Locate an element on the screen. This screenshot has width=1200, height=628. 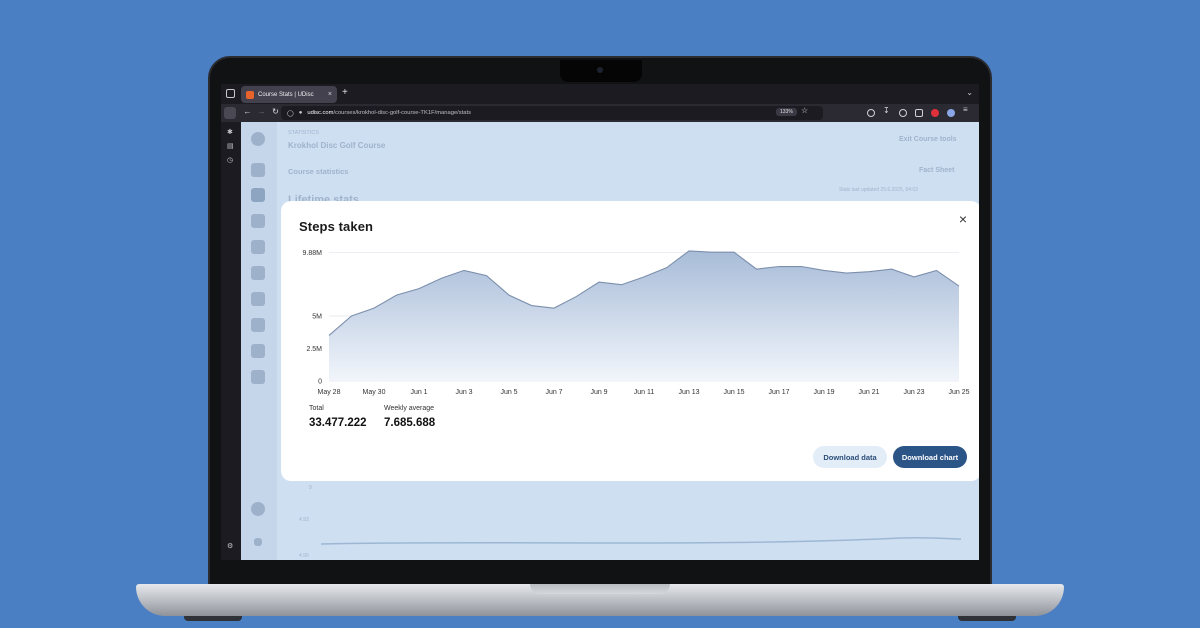
background-series-line is located at coordinates (641, 540).